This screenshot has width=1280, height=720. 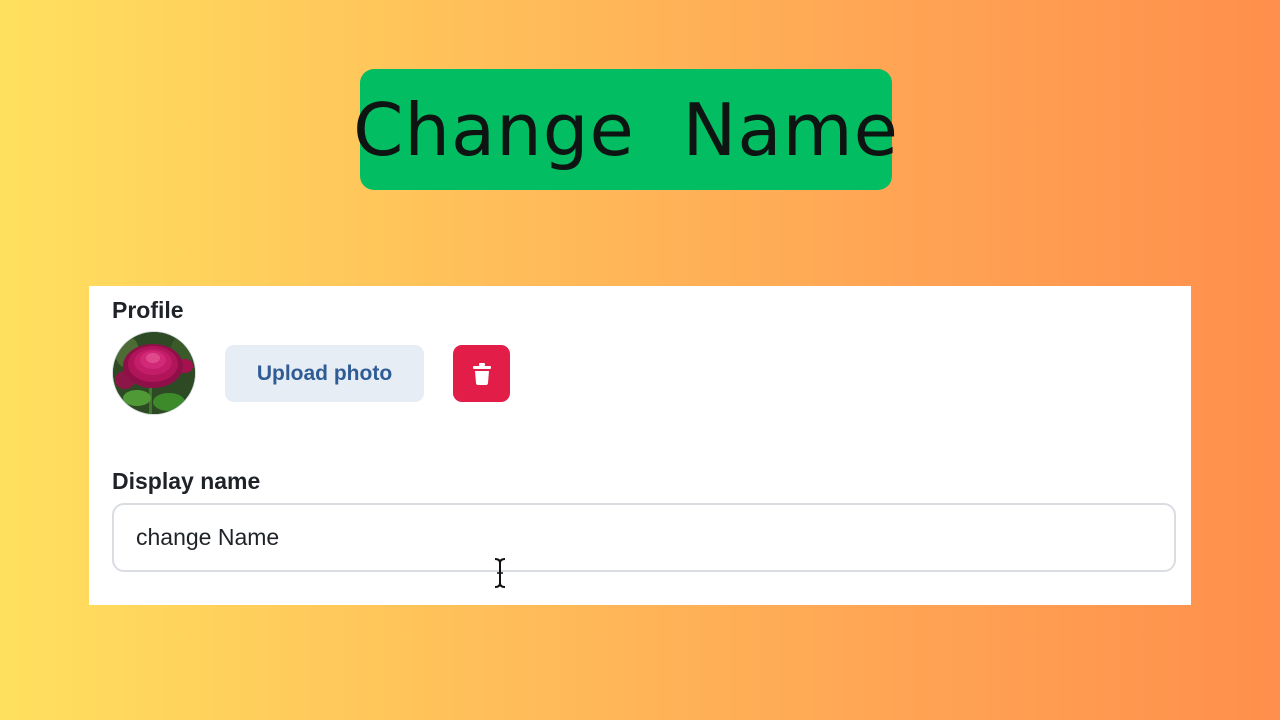 I want to click on trash-icon, so click(x=481, y=373).